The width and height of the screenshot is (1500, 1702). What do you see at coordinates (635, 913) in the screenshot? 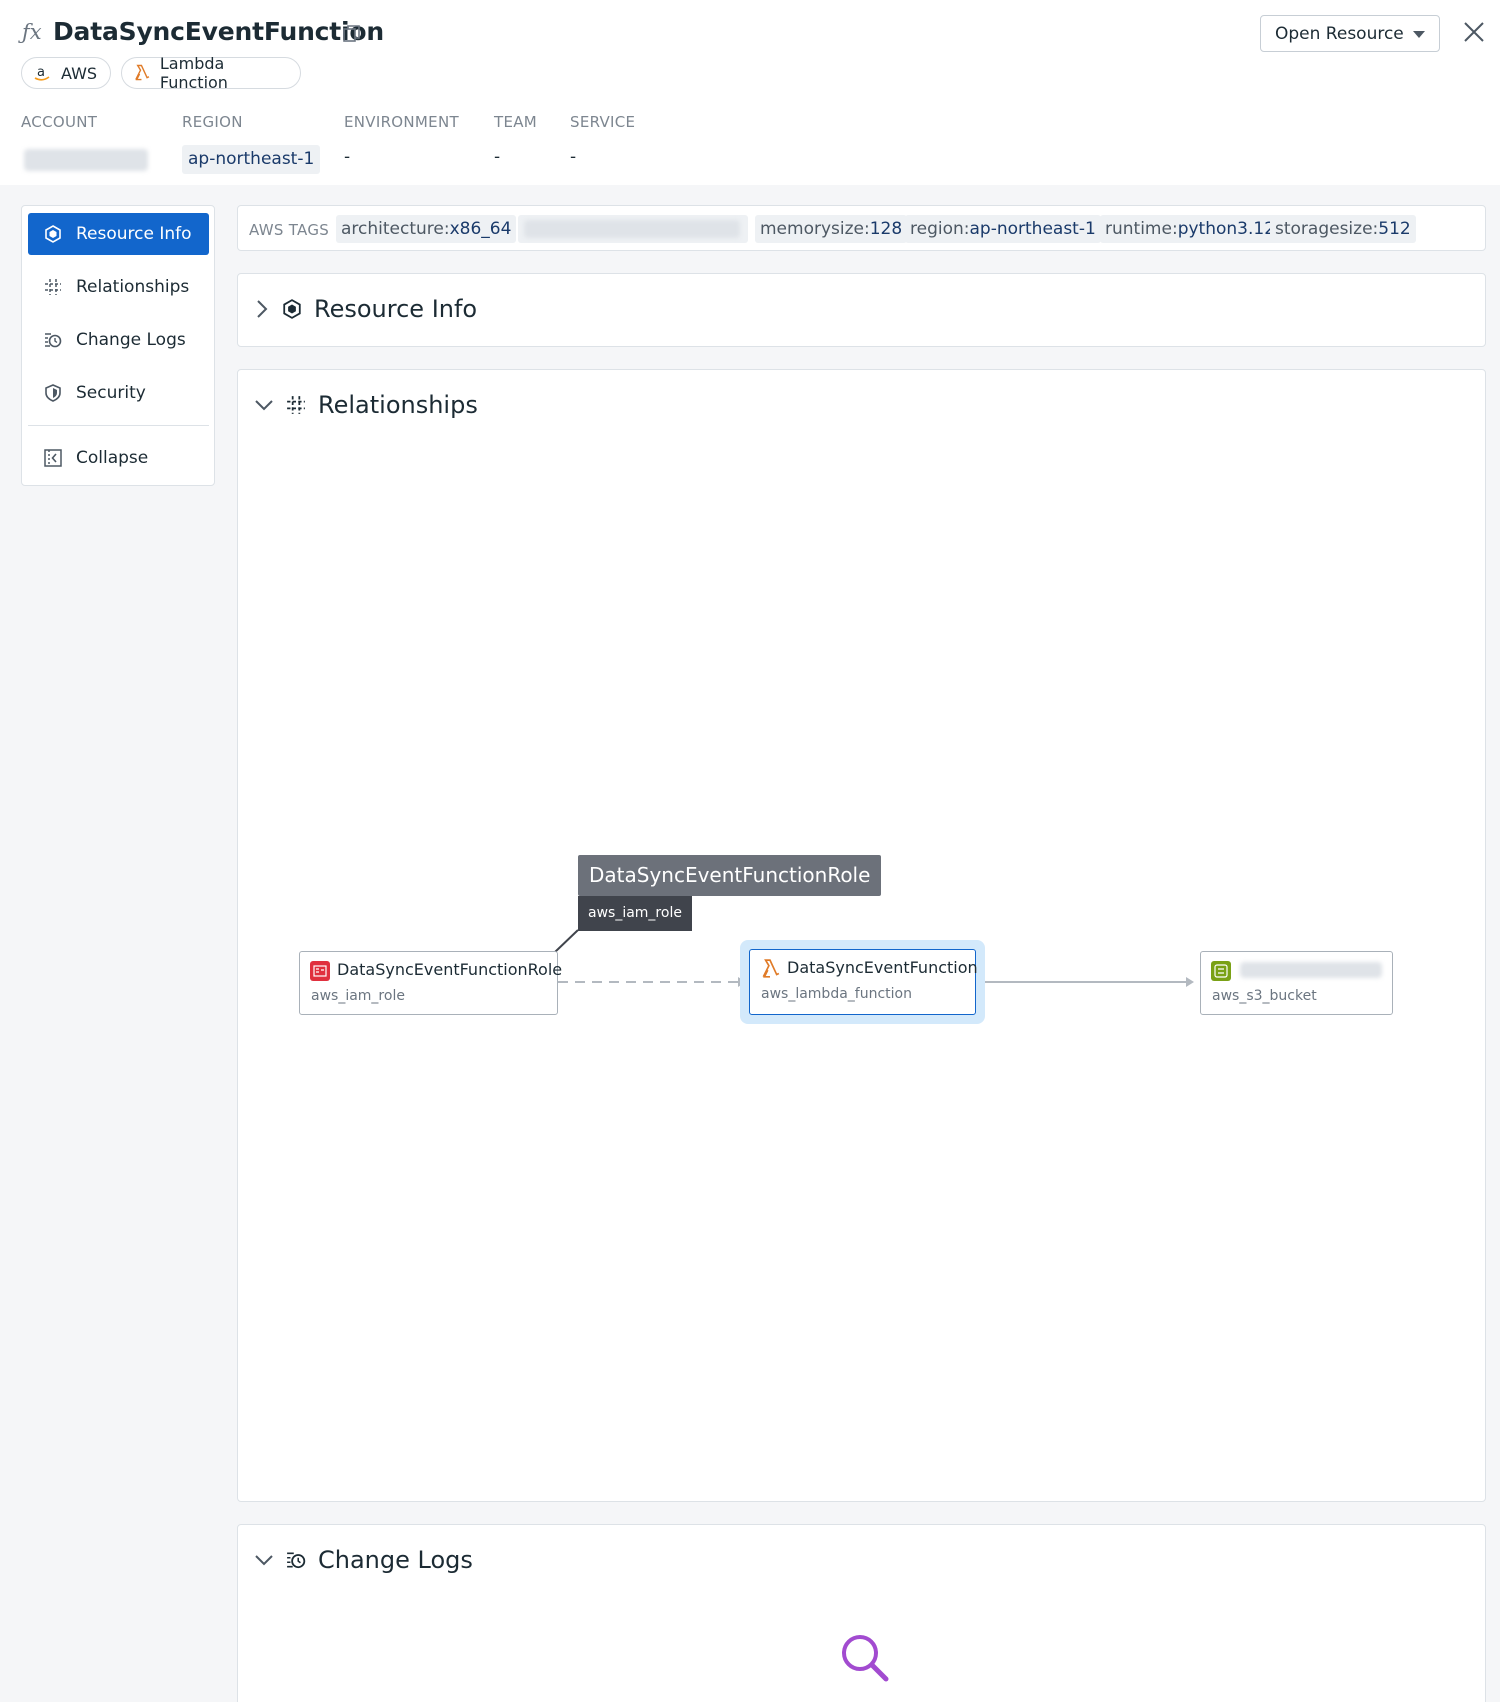
I see `node-tooltip-type: aws_iam_role` at bounding box center [635, 913].